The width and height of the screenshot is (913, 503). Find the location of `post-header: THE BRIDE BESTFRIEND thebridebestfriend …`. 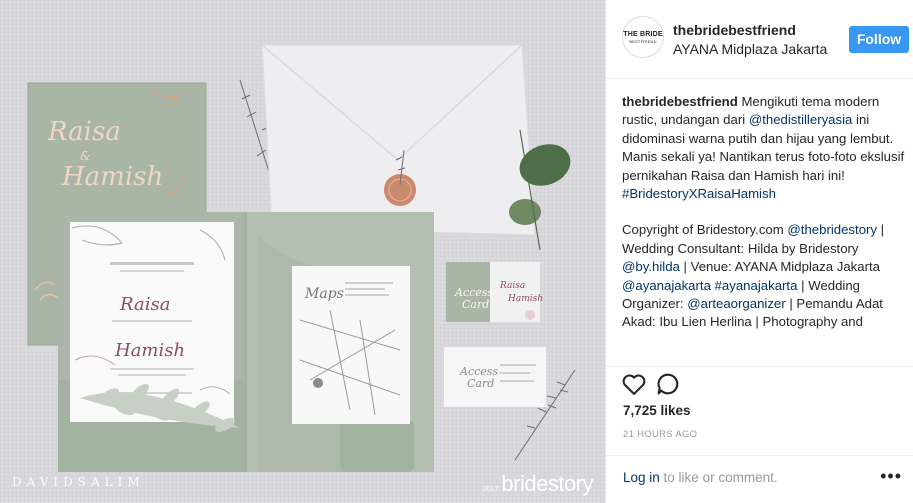

post-header: THE BRIDE BESTFRIEND thebridebestfriend … is located at coordinates (759, 39).